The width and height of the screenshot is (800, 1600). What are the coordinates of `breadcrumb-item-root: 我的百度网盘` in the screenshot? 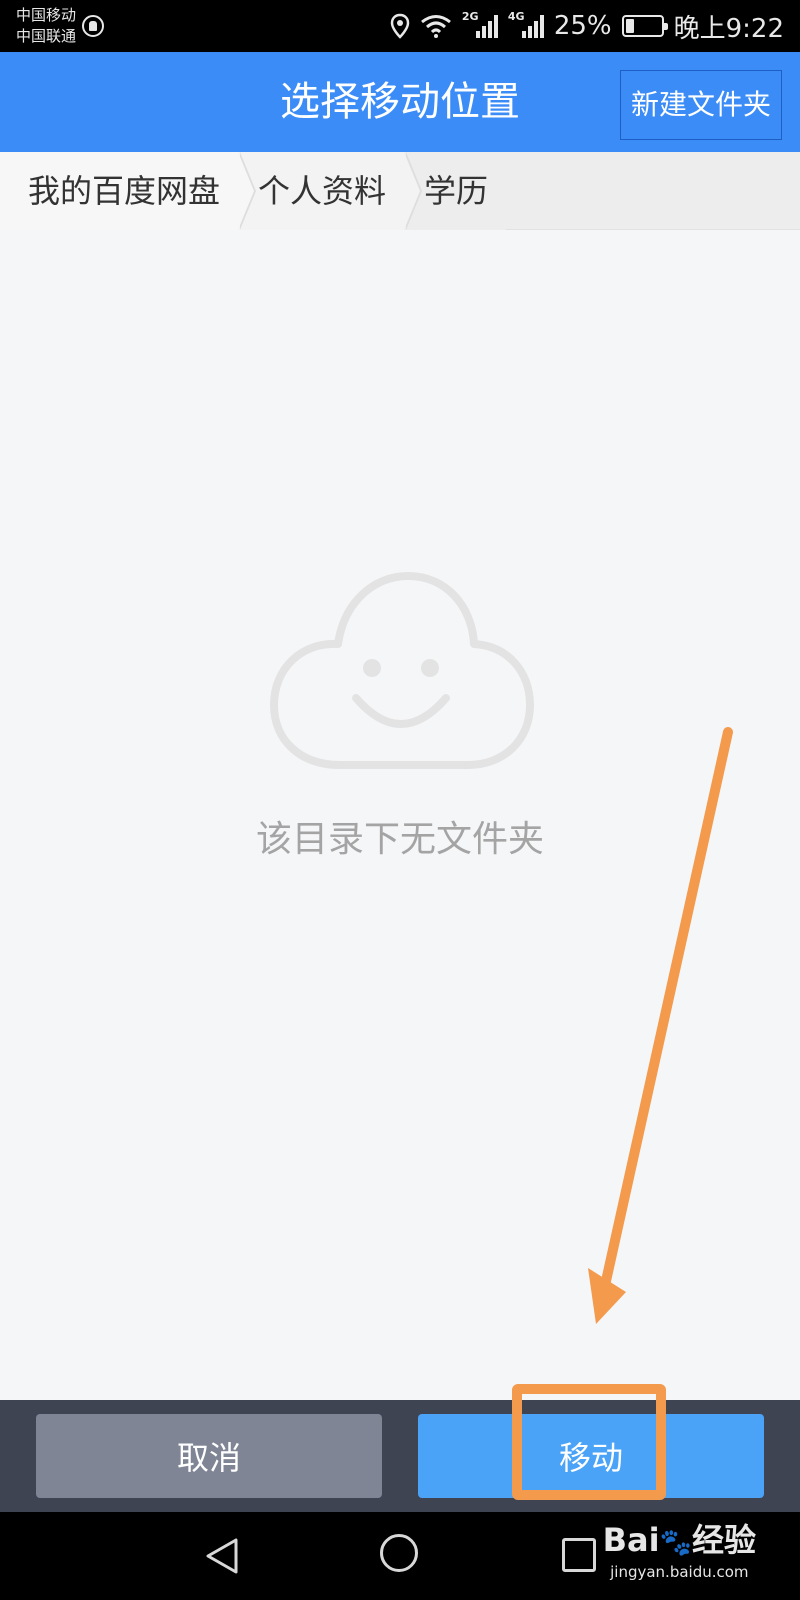 It's located at (128, 191).